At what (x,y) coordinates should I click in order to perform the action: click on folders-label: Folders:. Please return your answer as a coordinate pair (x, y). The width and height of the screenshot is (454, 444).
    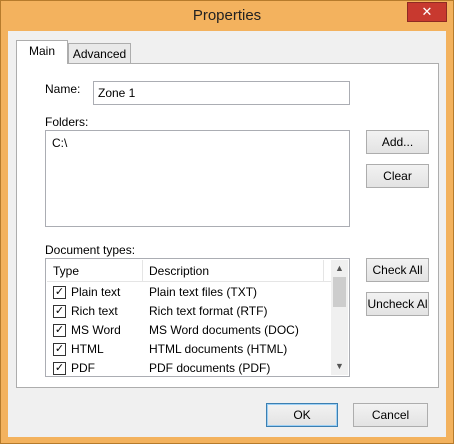
    Looking at the image, I should click on (67, 122).